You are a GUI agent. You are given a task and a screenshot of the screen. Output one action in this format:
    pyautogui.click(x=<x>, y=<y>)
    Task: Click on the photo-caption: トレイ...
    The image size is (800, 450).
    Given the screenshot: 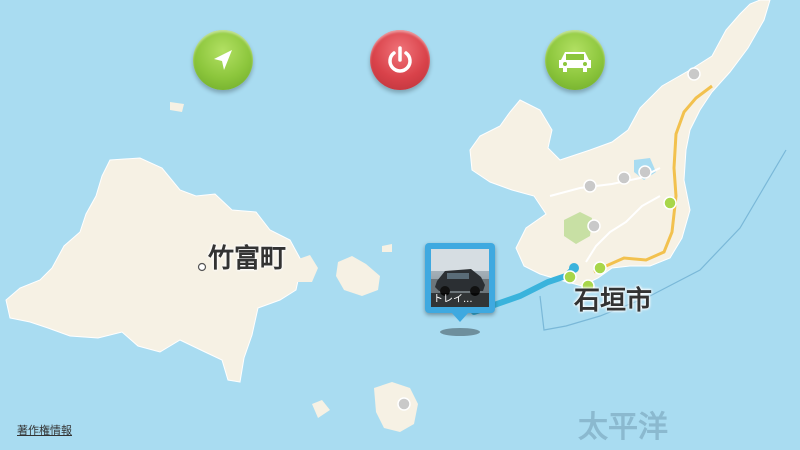 What is the action you would take?
    pyautogui.click(x=460, y=300)
    